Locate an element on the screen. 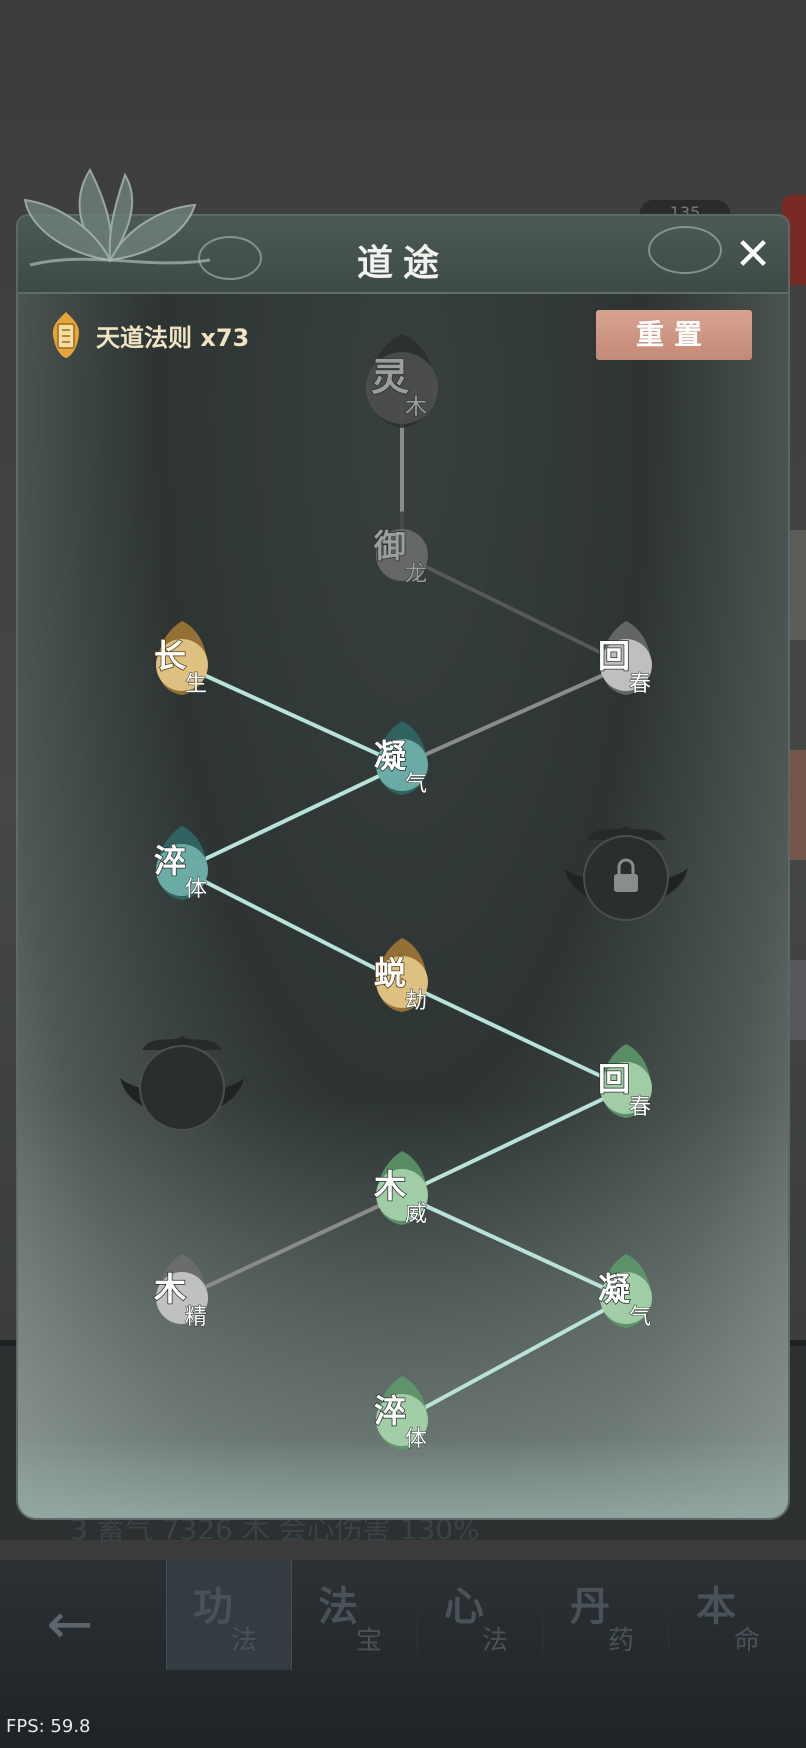 The image size is (806, 1748). node-main-label: 御 is located at coordinates (389, 546).